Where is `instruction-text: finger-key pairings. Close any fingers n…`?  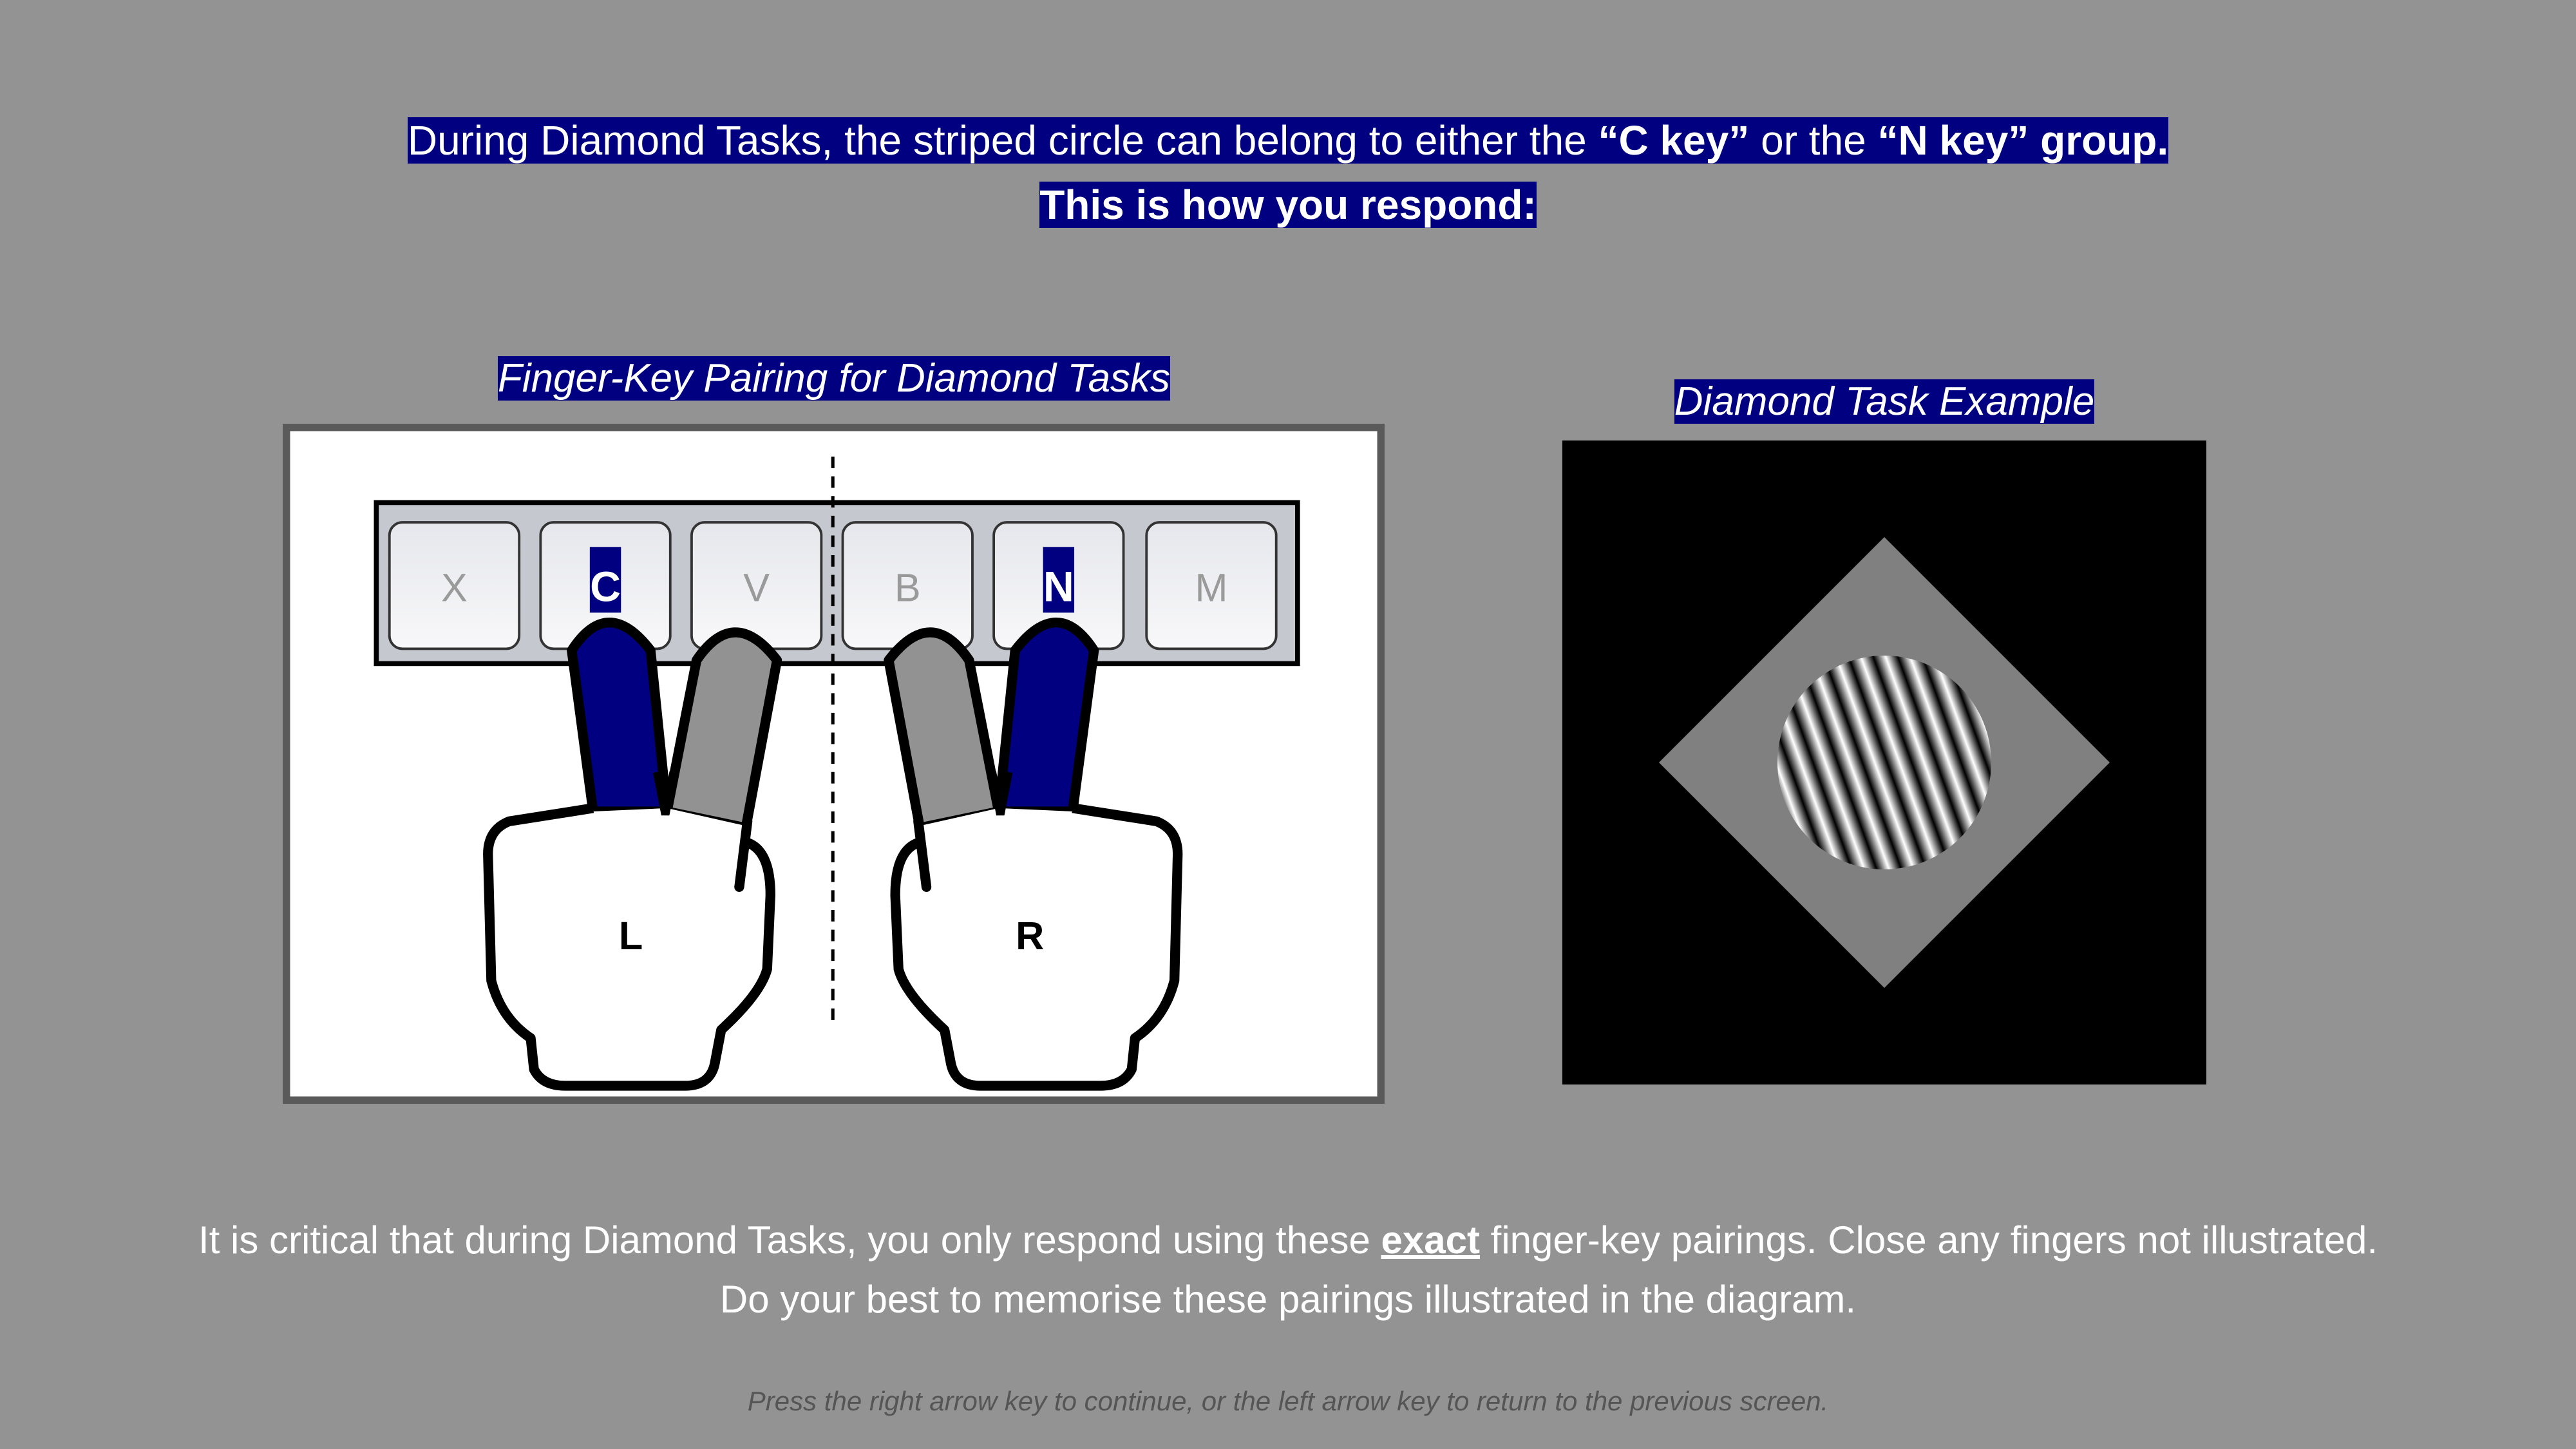
instruction-text: finger-key pairings. Close any fingers n… is located at coordinates (1929, 1240).